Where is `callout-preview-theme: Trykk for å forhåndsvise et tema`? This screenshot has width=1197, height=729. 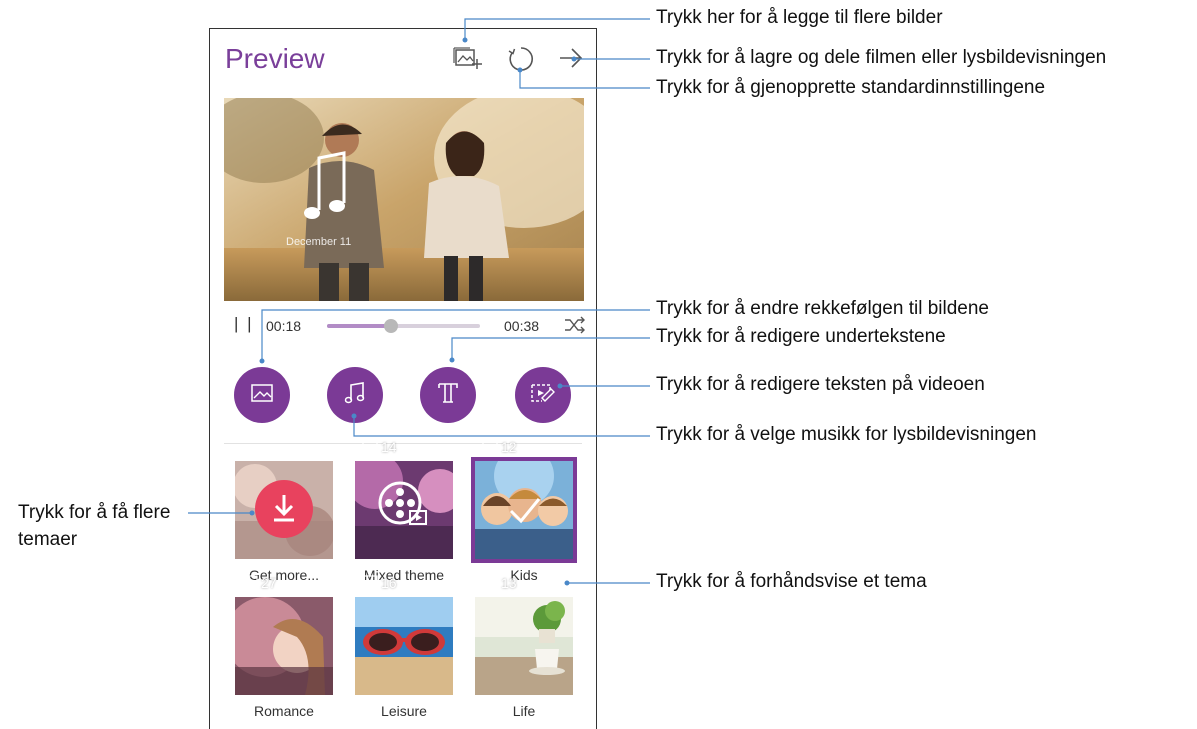 callout-preview-theme: Trykk for å forhåndsvise et tema is located at coordinates (791, 581).